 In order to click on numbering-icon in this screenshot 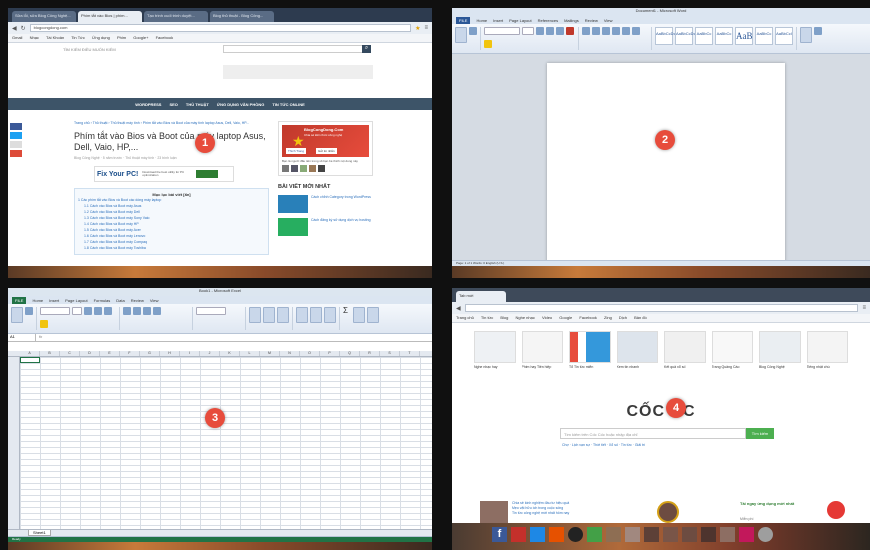, I will do `click(596, 31)`.